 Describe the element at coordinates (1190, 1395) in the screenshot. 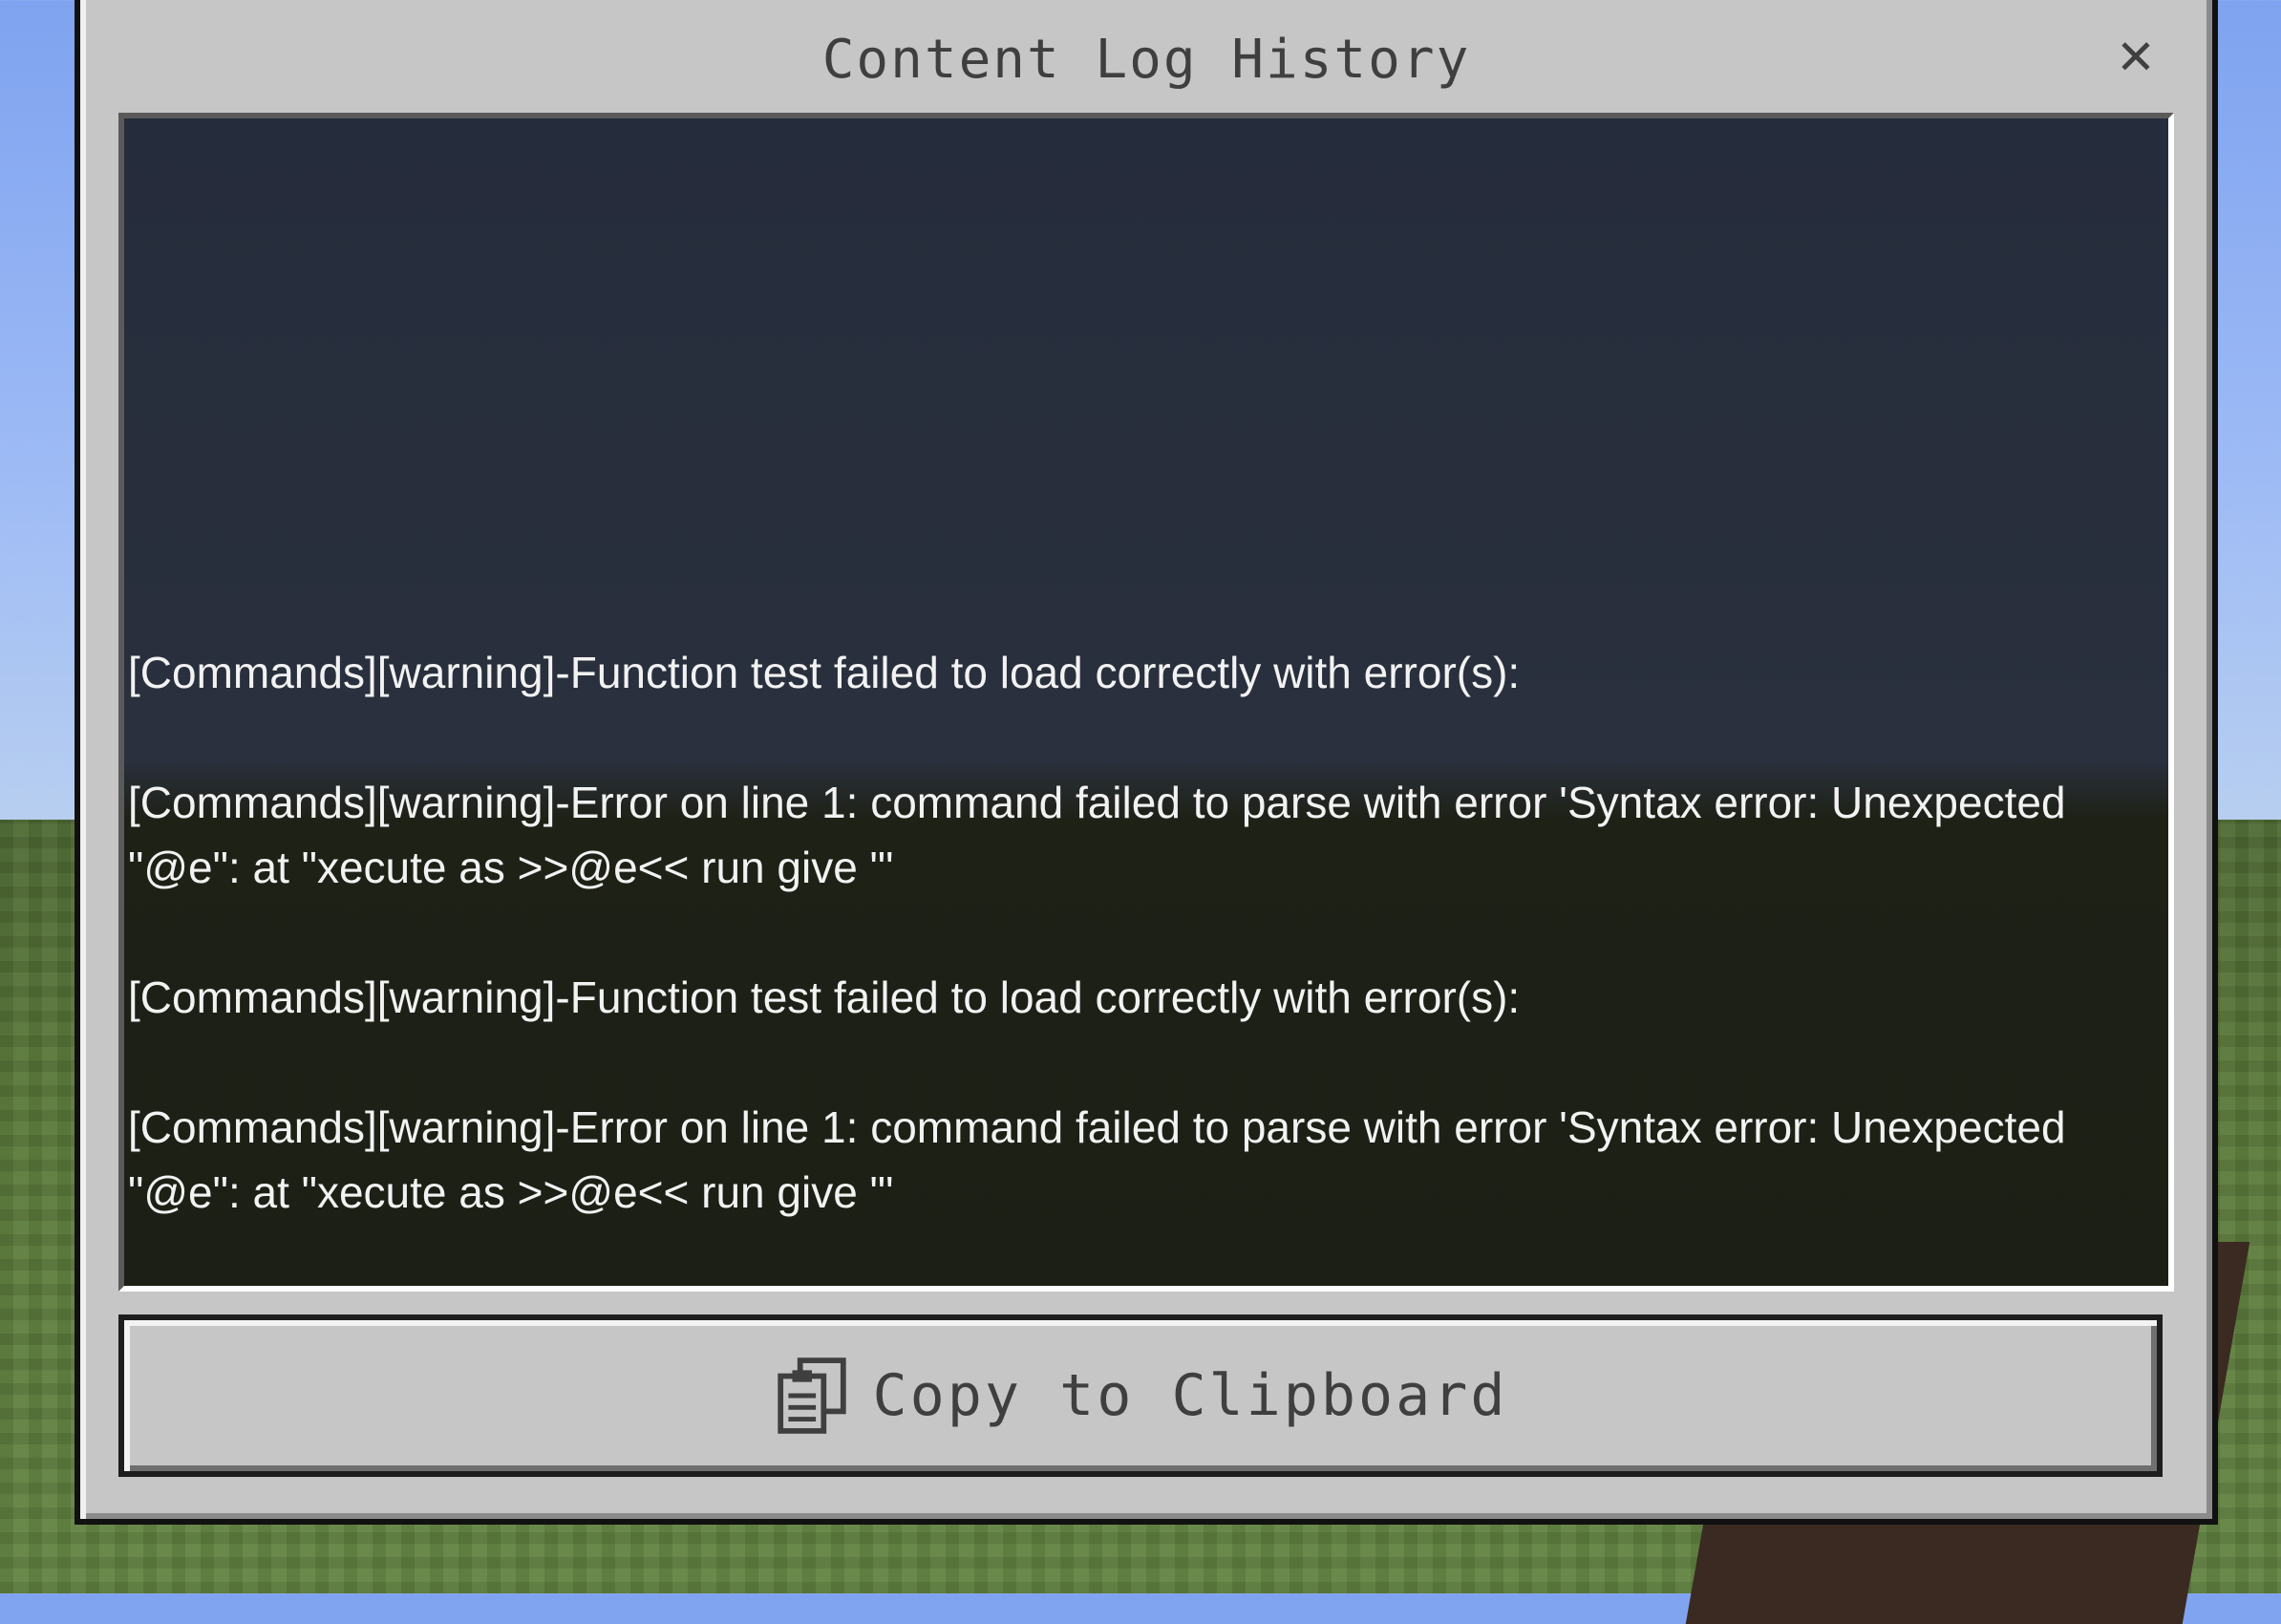

I see `copy-button-label: Copy to Clipboard` at that location.